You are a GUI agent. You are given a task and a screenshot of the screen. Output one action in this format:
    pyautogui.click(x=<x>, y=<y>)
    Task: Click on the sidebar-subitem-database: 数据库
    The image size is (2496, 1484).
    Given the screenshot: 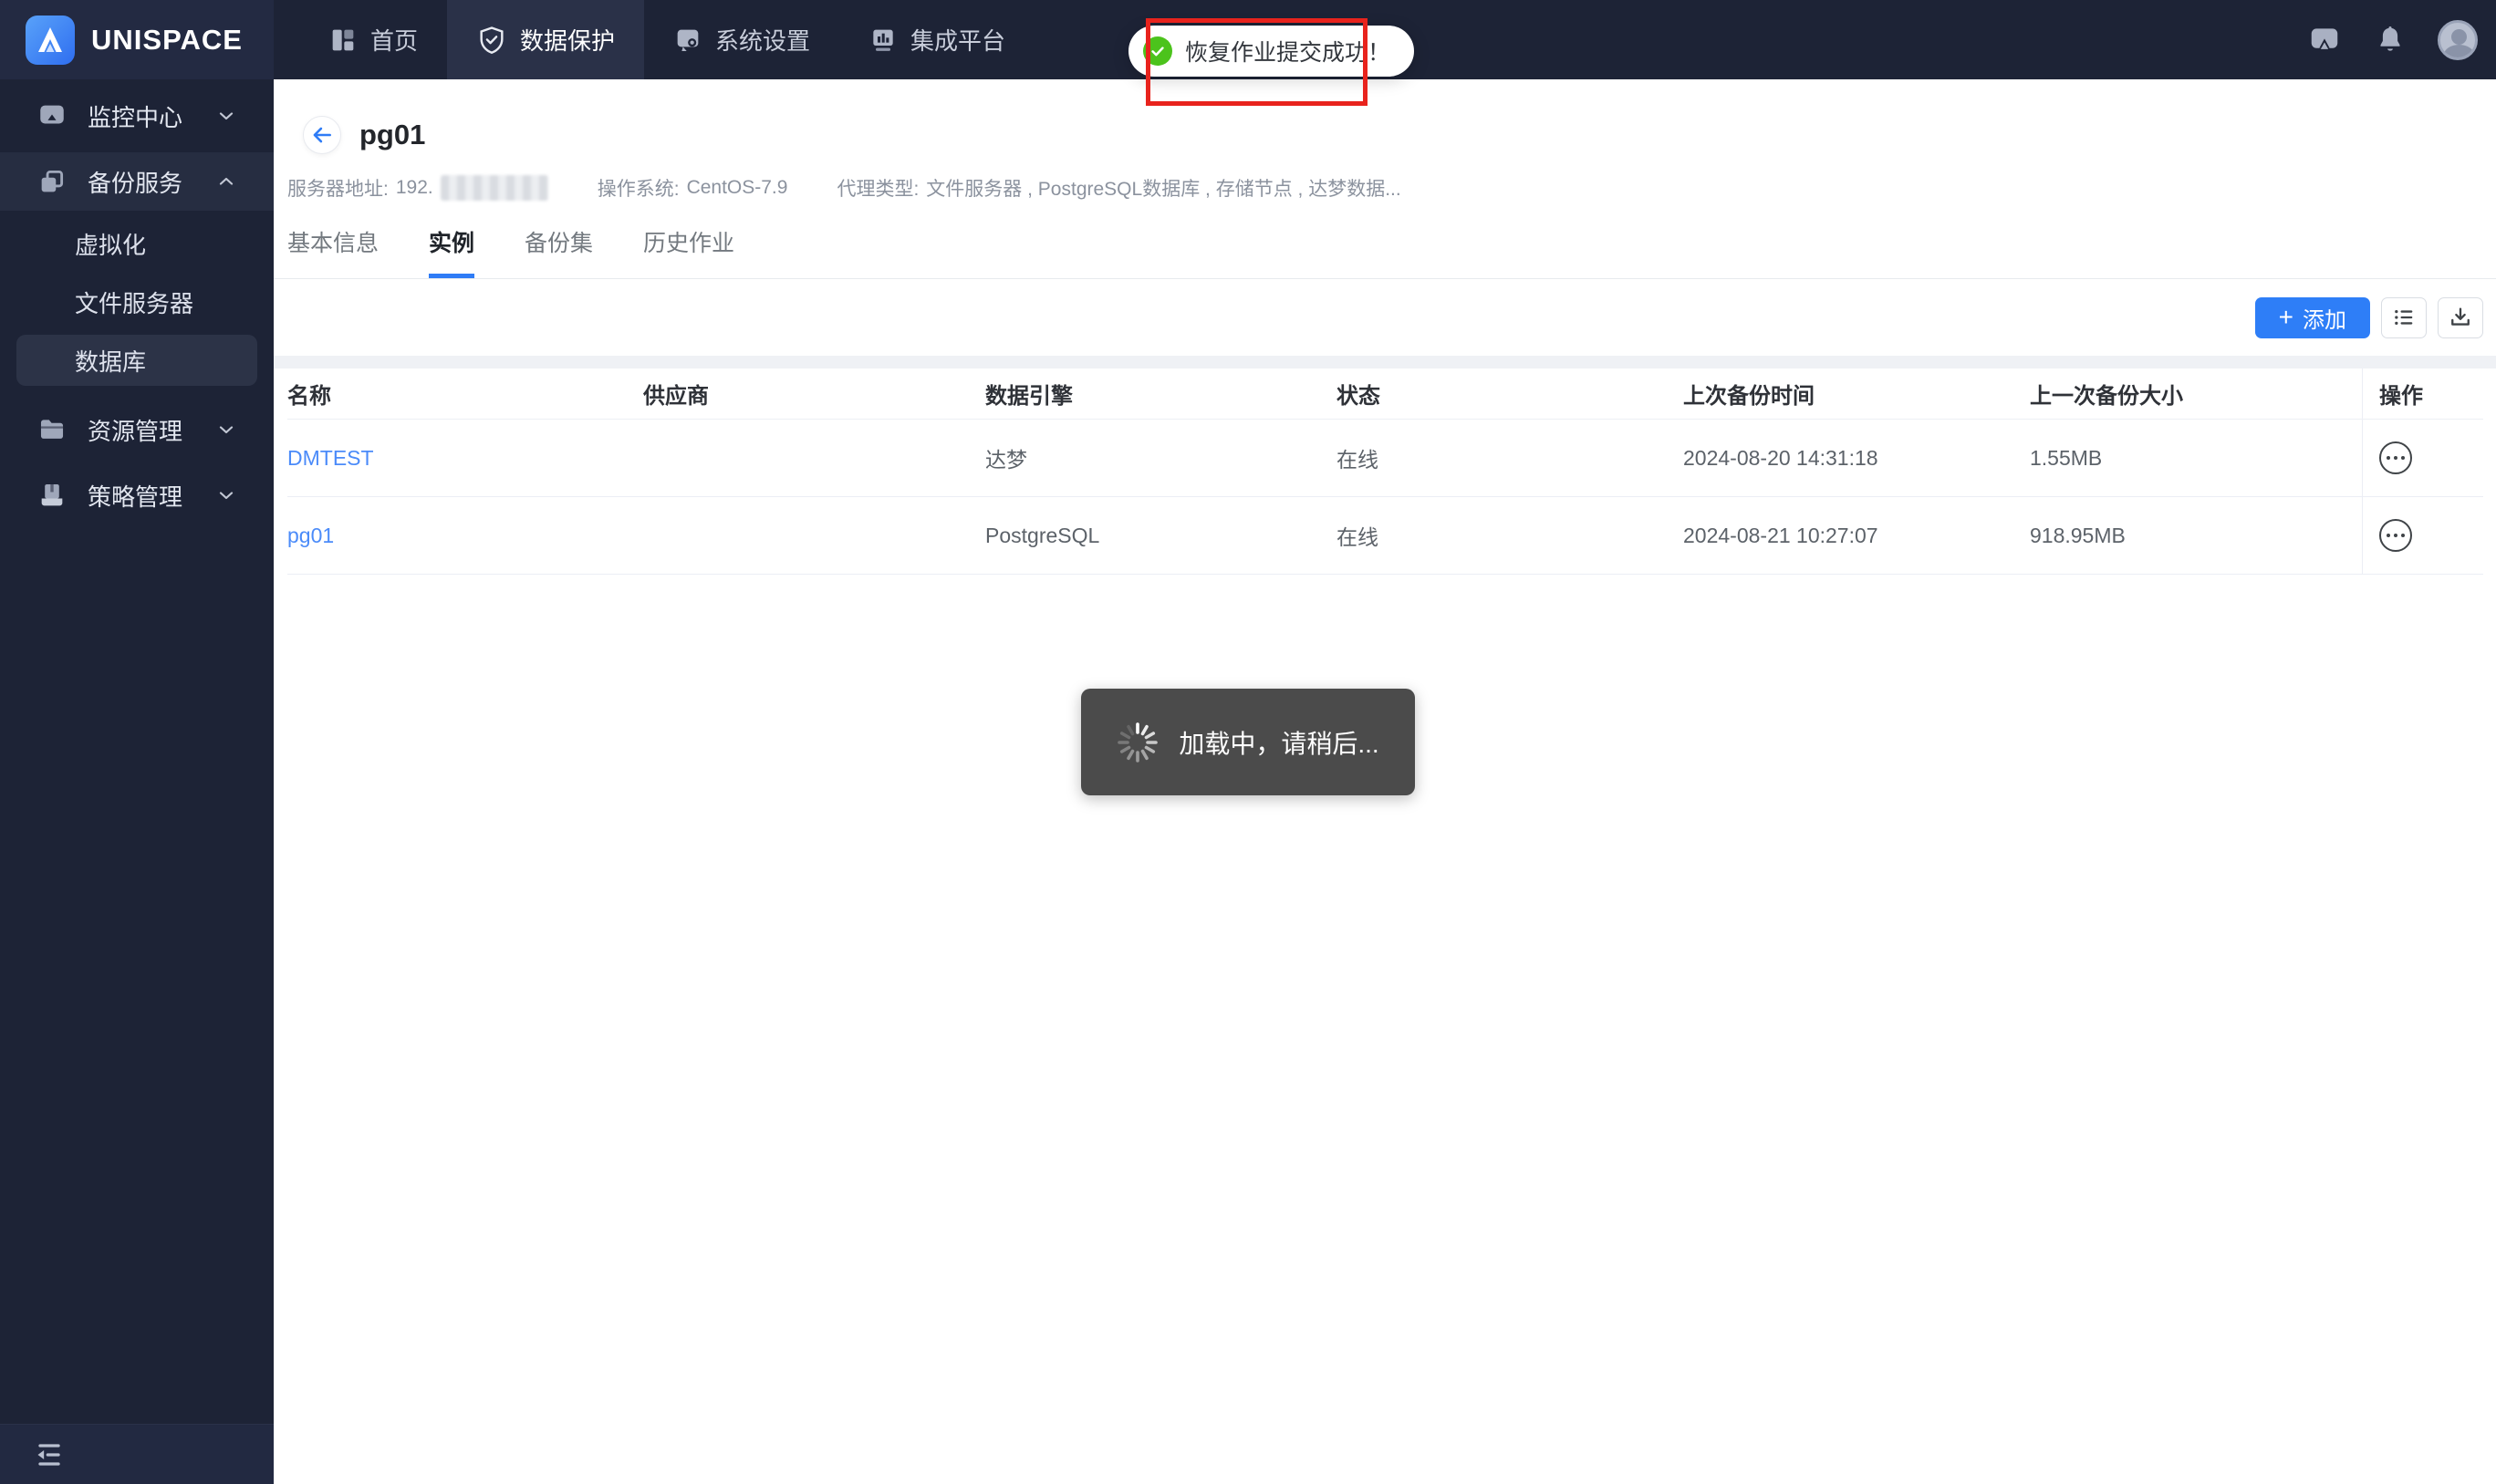 What is the action you would take?
    pyautogui.click(x=136, y=361)
    